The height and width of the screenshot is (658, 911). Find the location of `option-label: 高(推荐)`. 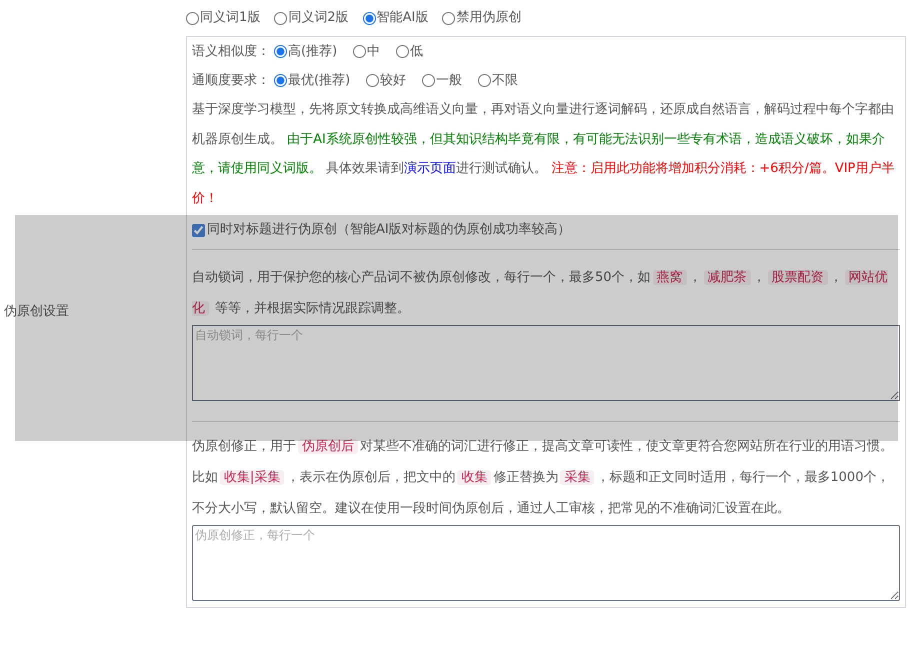

option-label: 高(推荐) is located at coordinates (313, 51).